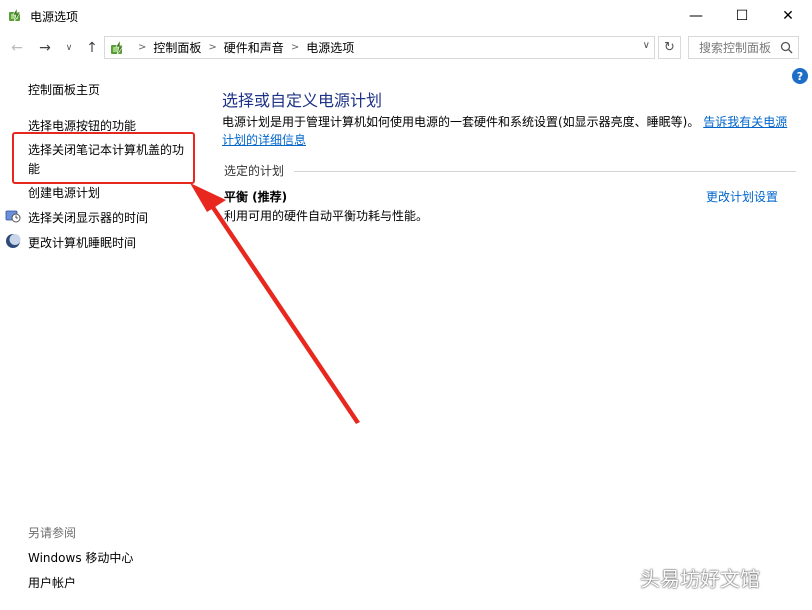 The image size is (812, 610). Describe the element at coordinates (788, 15) in the screenshot. I see `close-button: ✕` at that location.